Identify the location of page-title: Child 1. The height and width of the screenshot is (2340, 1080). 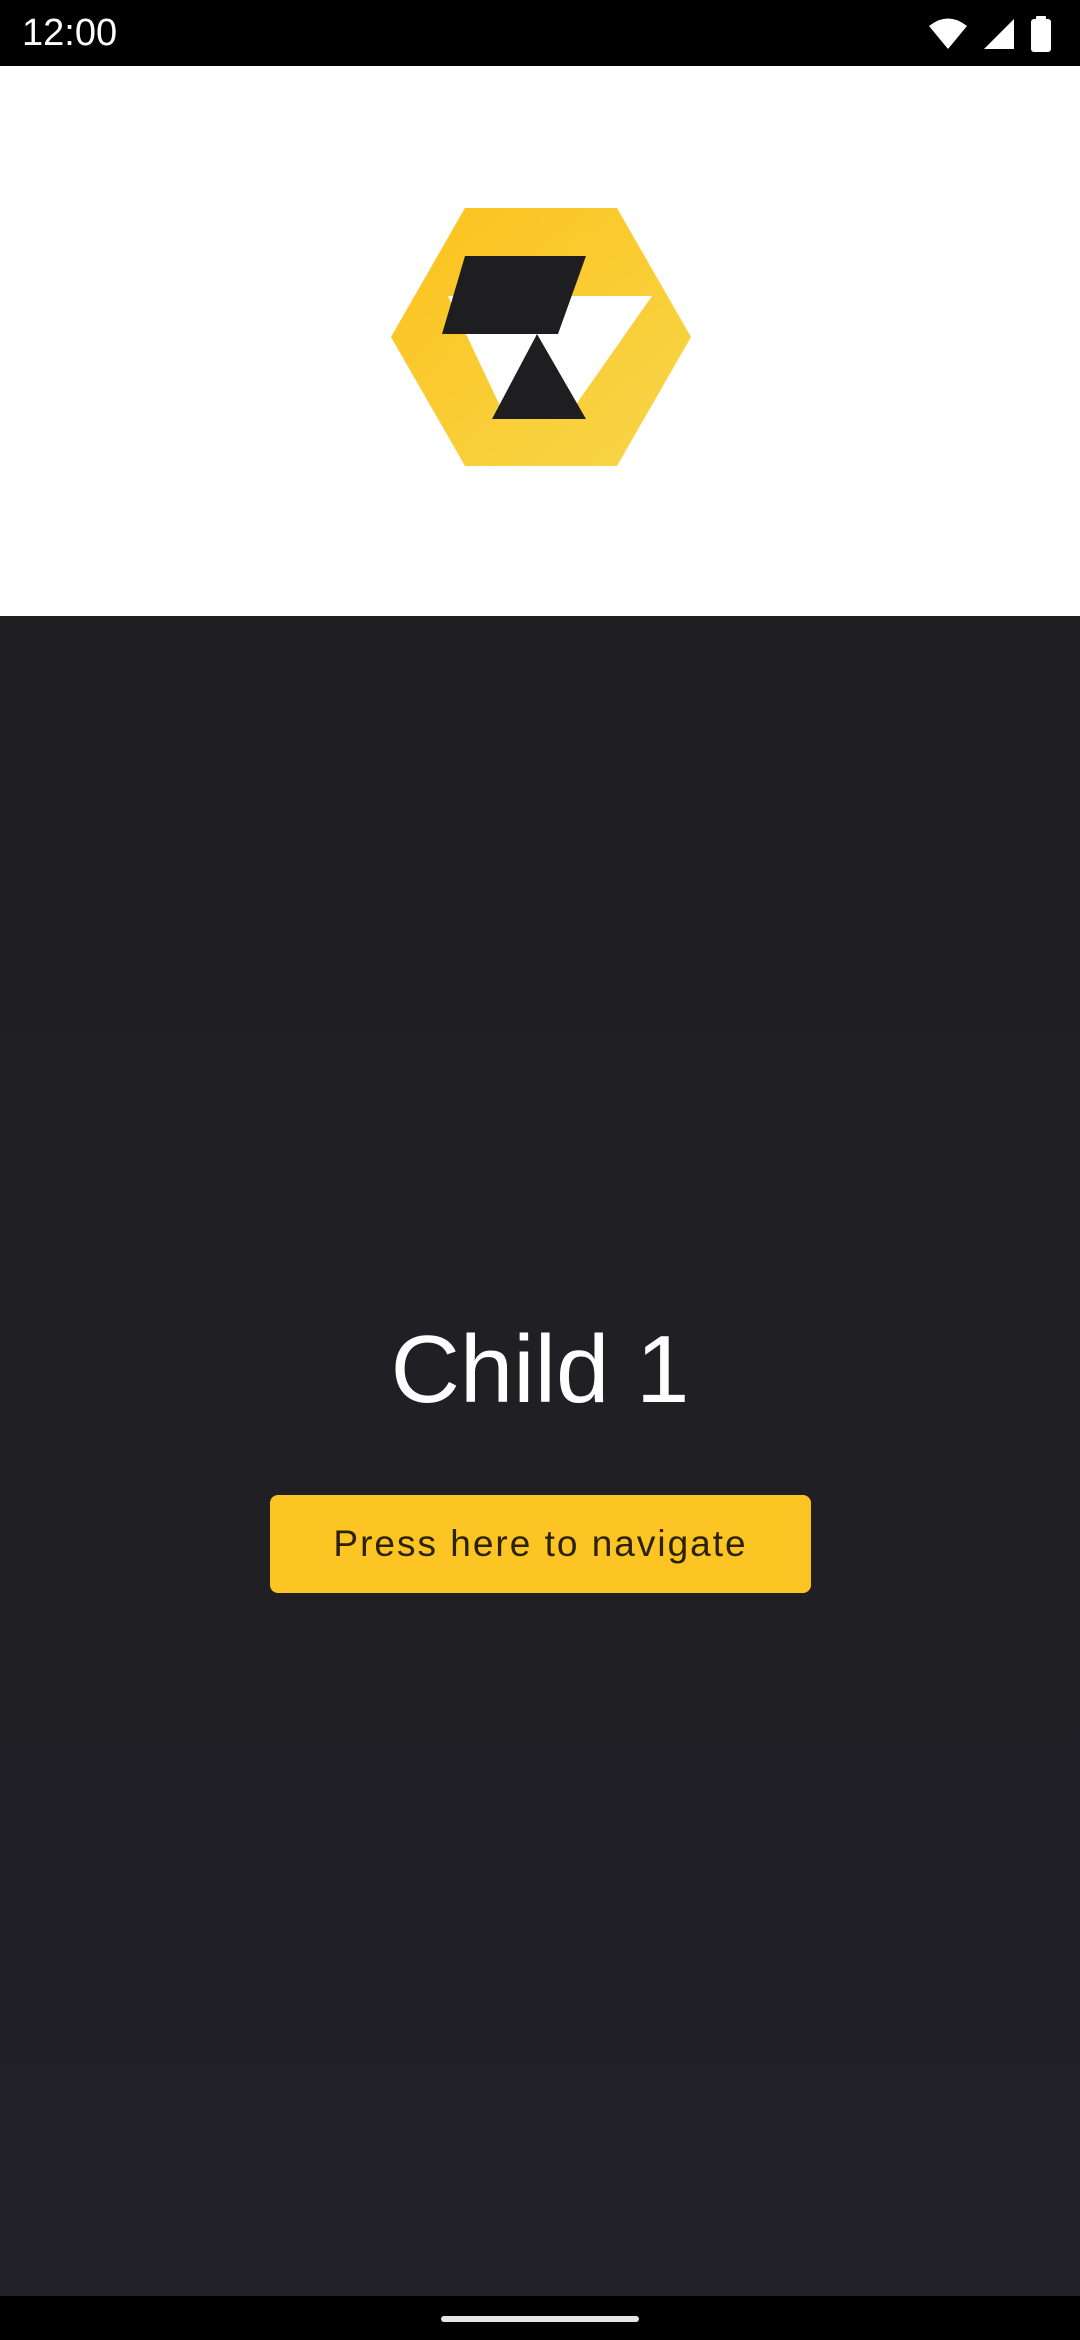
(540, 1369).